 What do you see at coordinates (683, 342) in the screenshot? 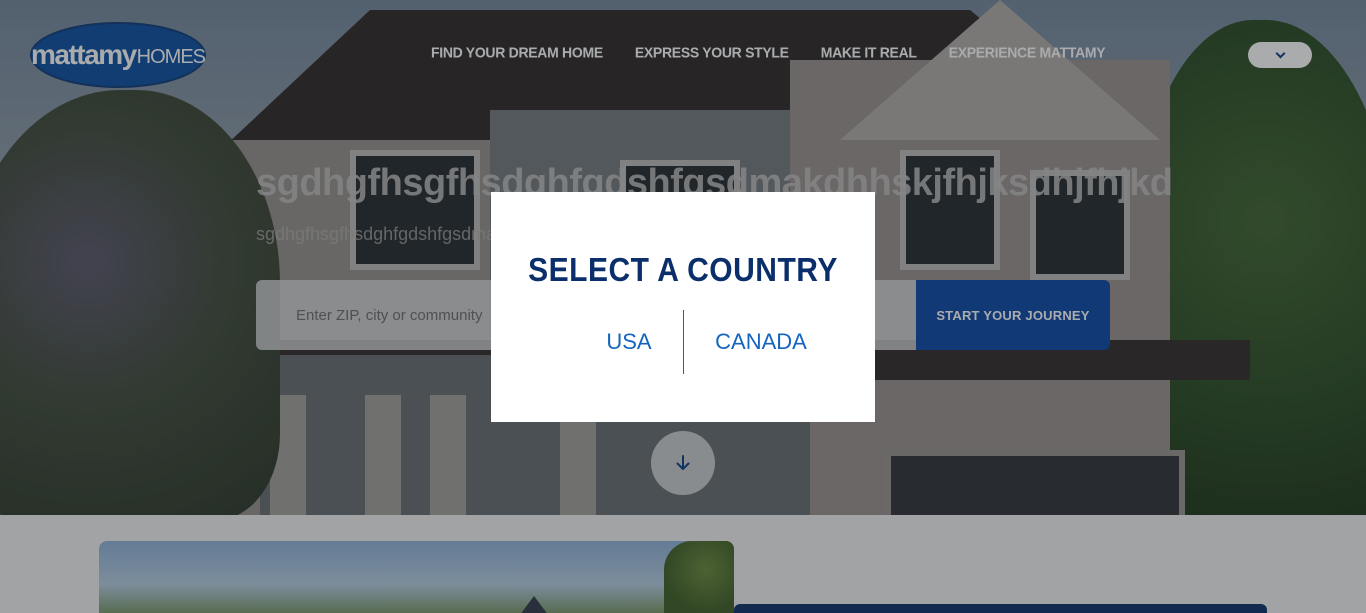
I see `modal-divider` at bounding box center [683, 342].